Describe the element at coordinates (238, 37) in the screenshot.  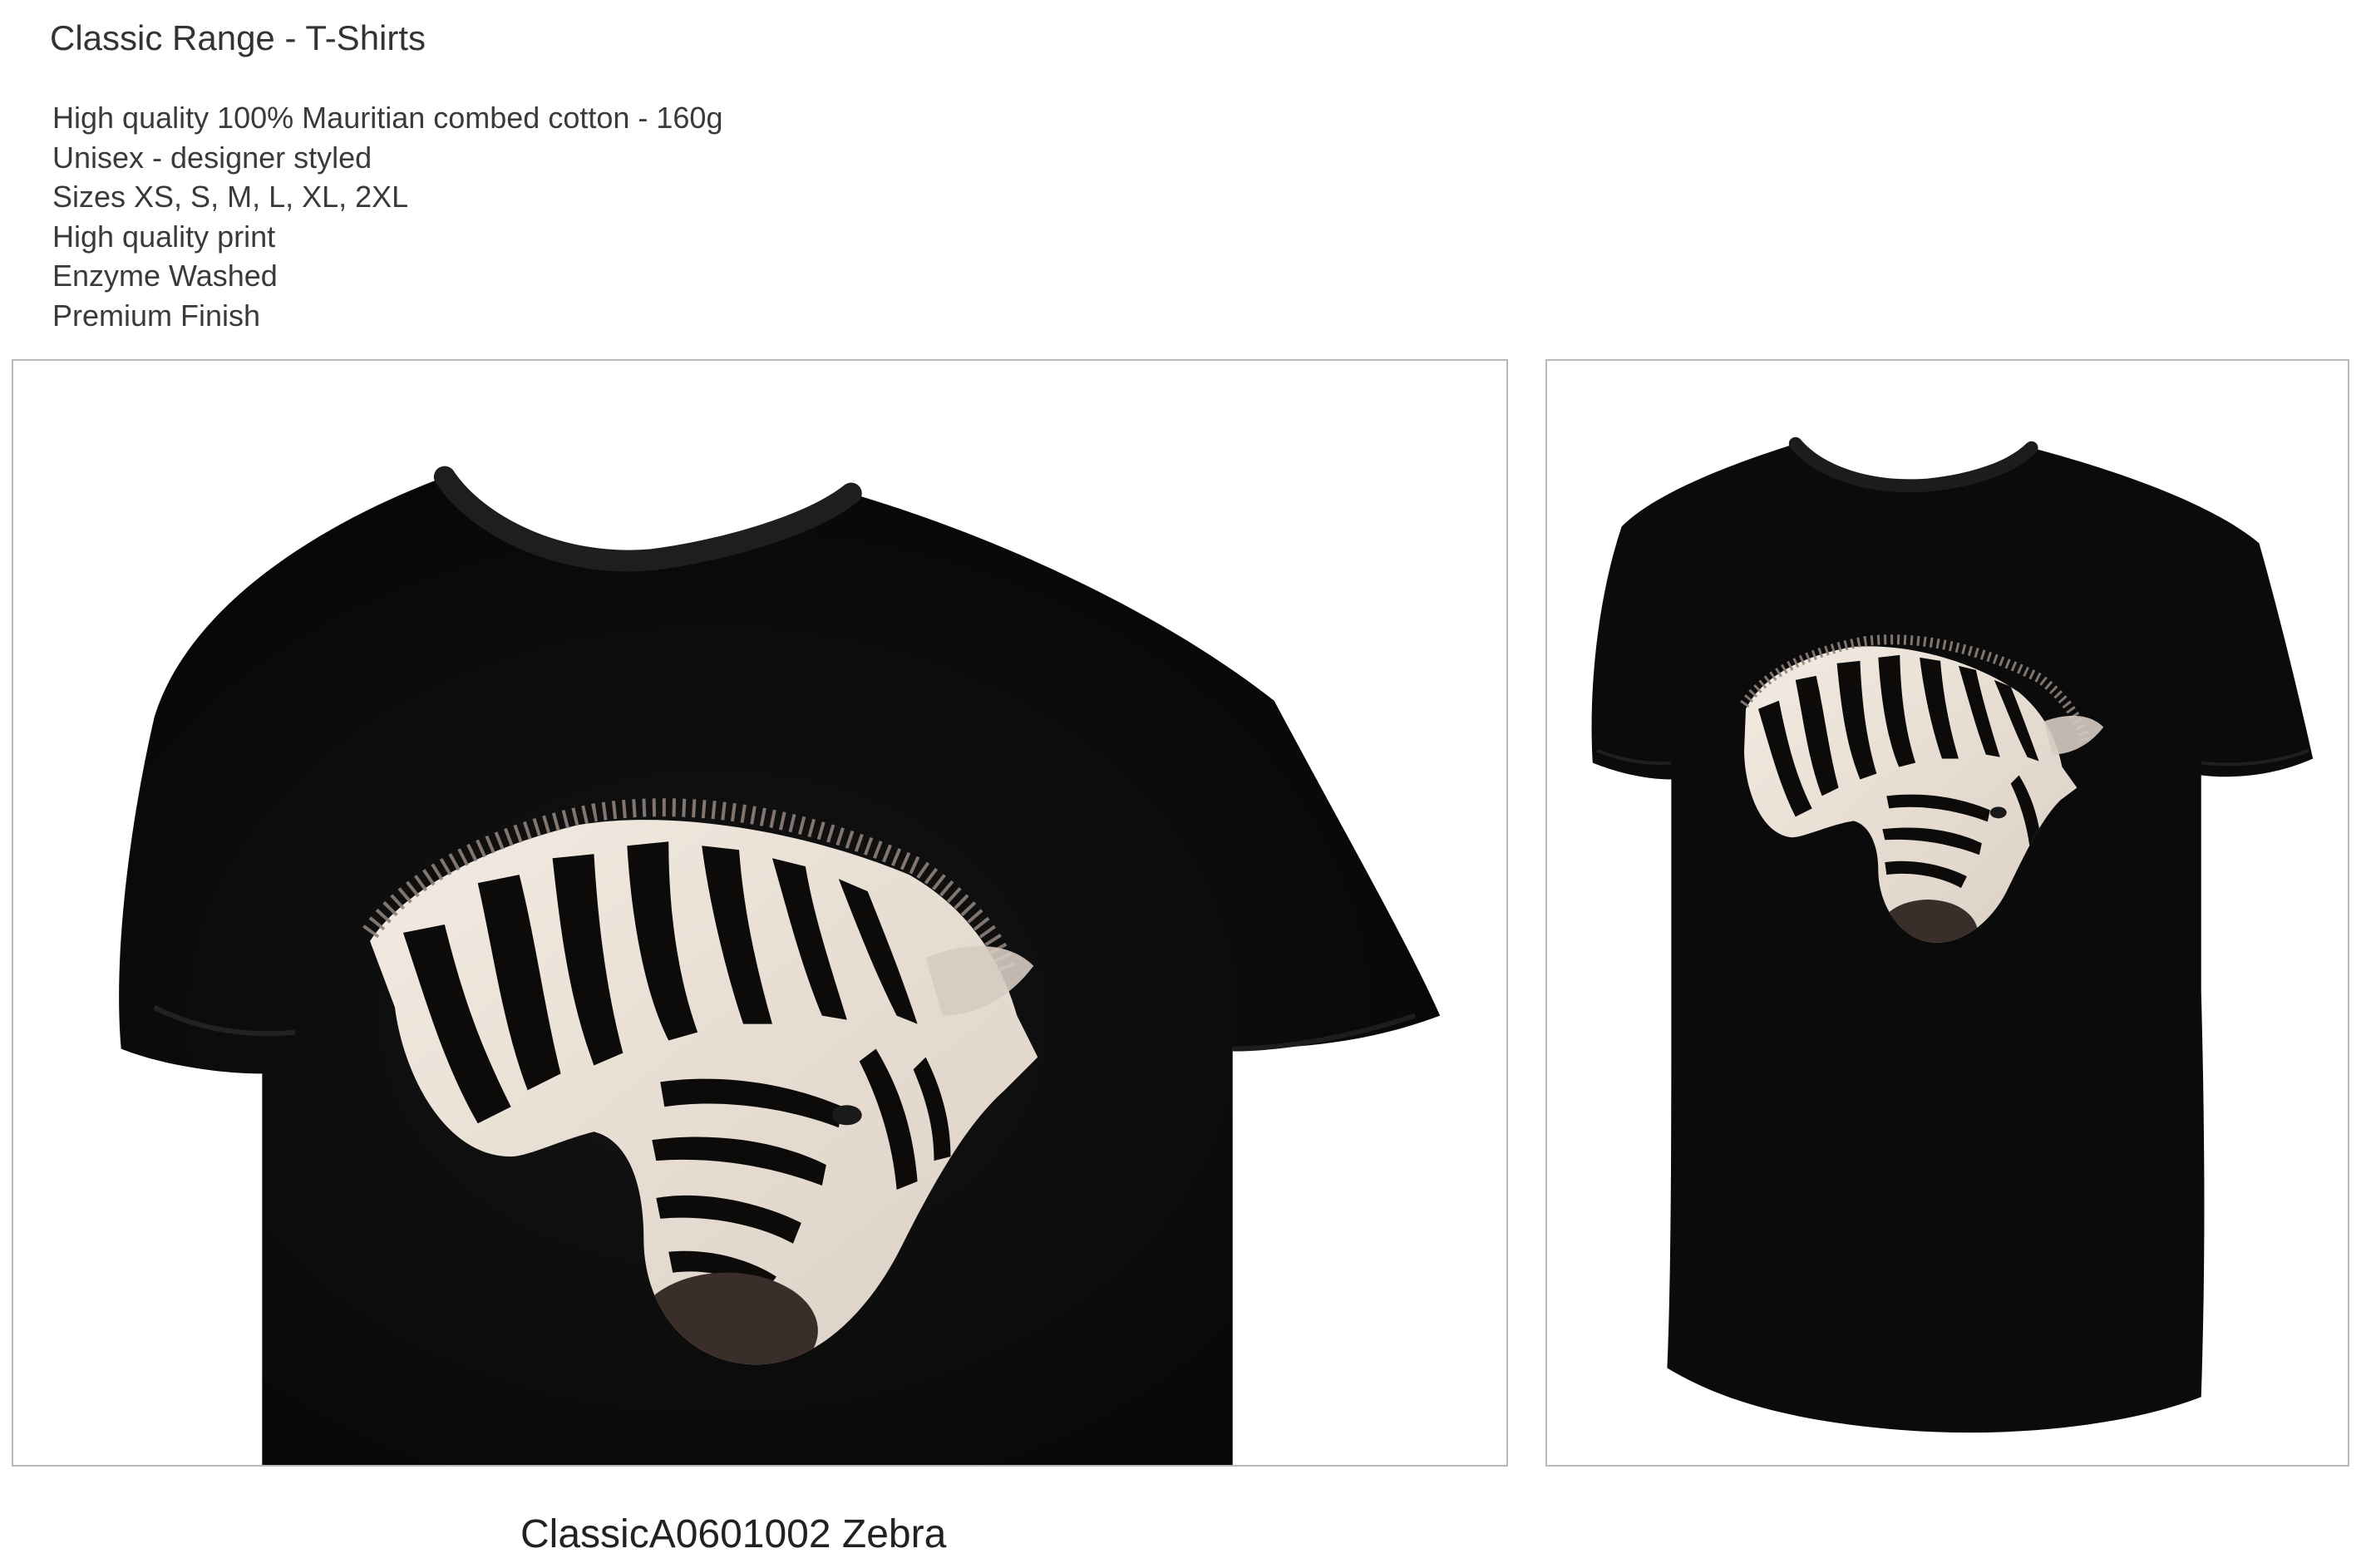
I see `page-title: Classic Range - T-Shirts` at that location.